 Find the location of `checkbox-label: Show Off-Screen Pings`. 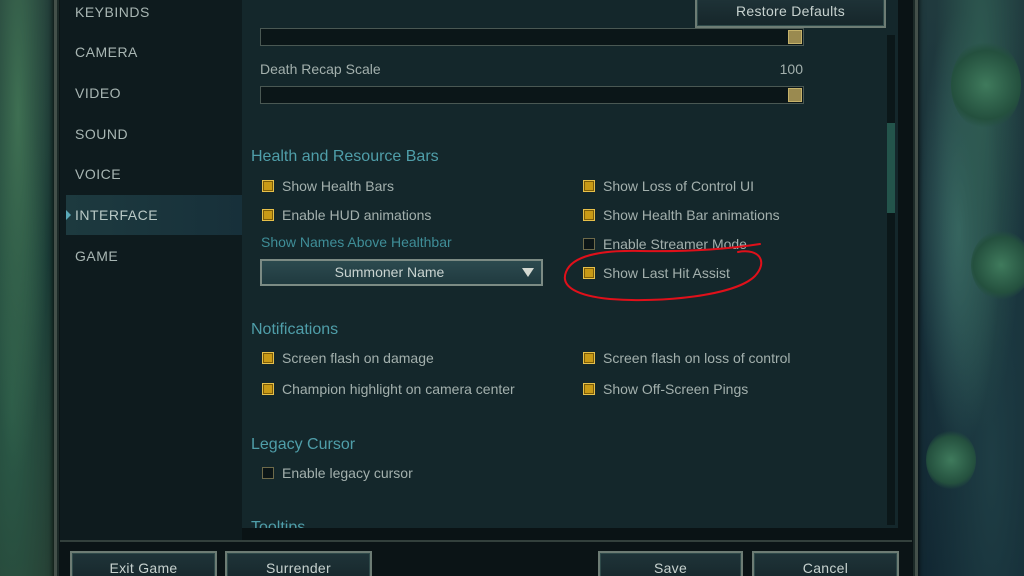

checkbox-label: Show Off-Screen Pings is located at coordinates (676, 389).